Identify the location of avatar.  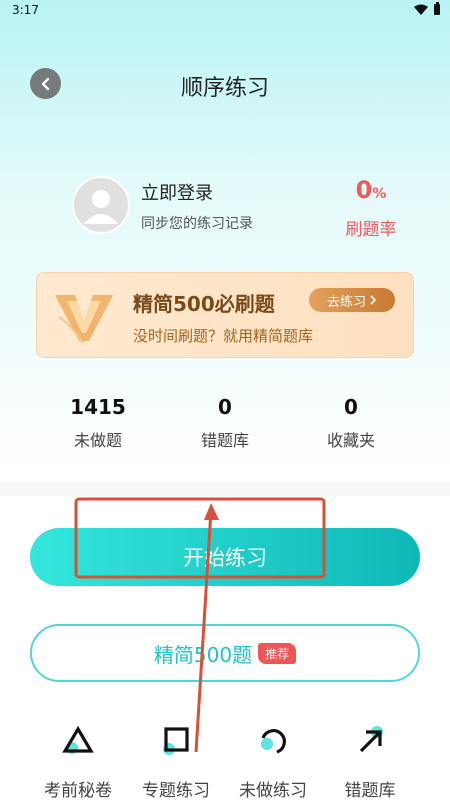
(101, 205).